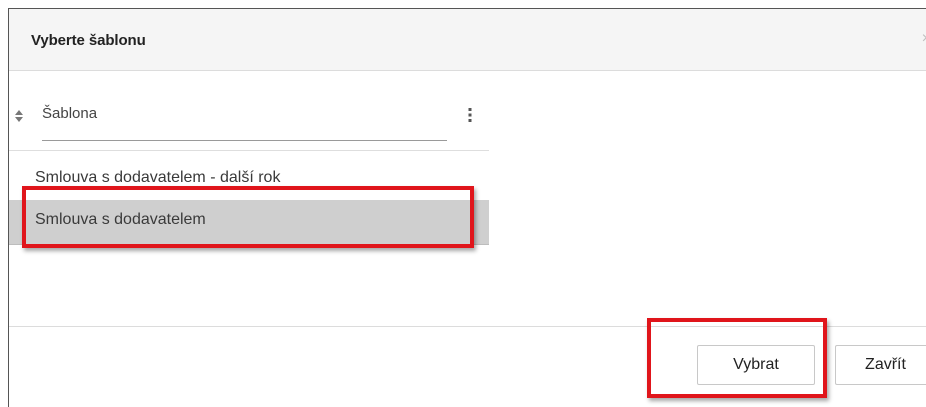 This screenshot has width=926, height=407. Describe the element at coordinates (158, 177) in the screenshot. I see `list-item-label: Smlouva s dodavatelem - další rok` at that location.